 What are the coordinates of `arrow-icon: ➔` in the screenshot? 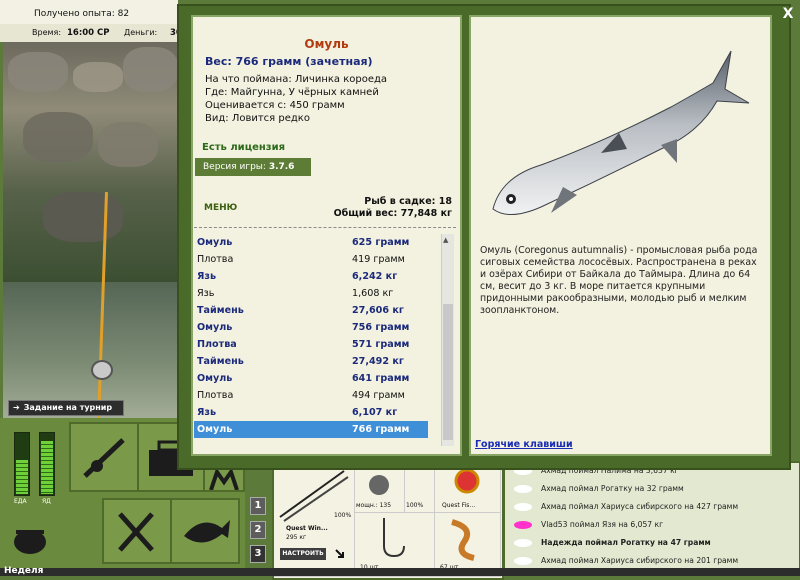 It's located at (16, 407).